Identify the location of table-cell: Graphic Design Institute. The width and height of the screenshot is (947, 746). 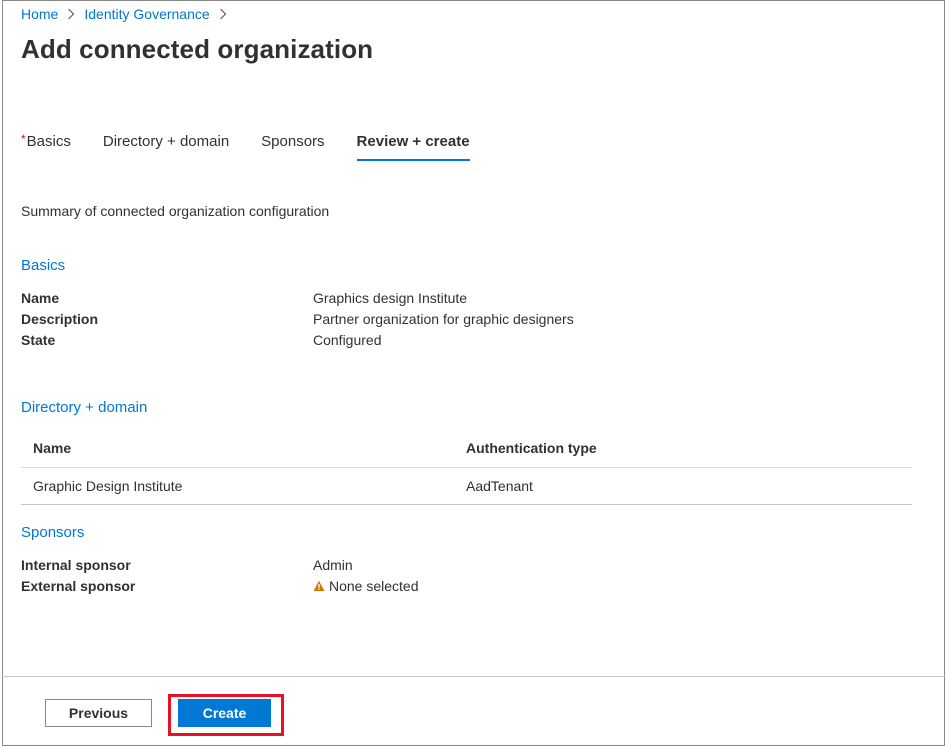
(108, 486).